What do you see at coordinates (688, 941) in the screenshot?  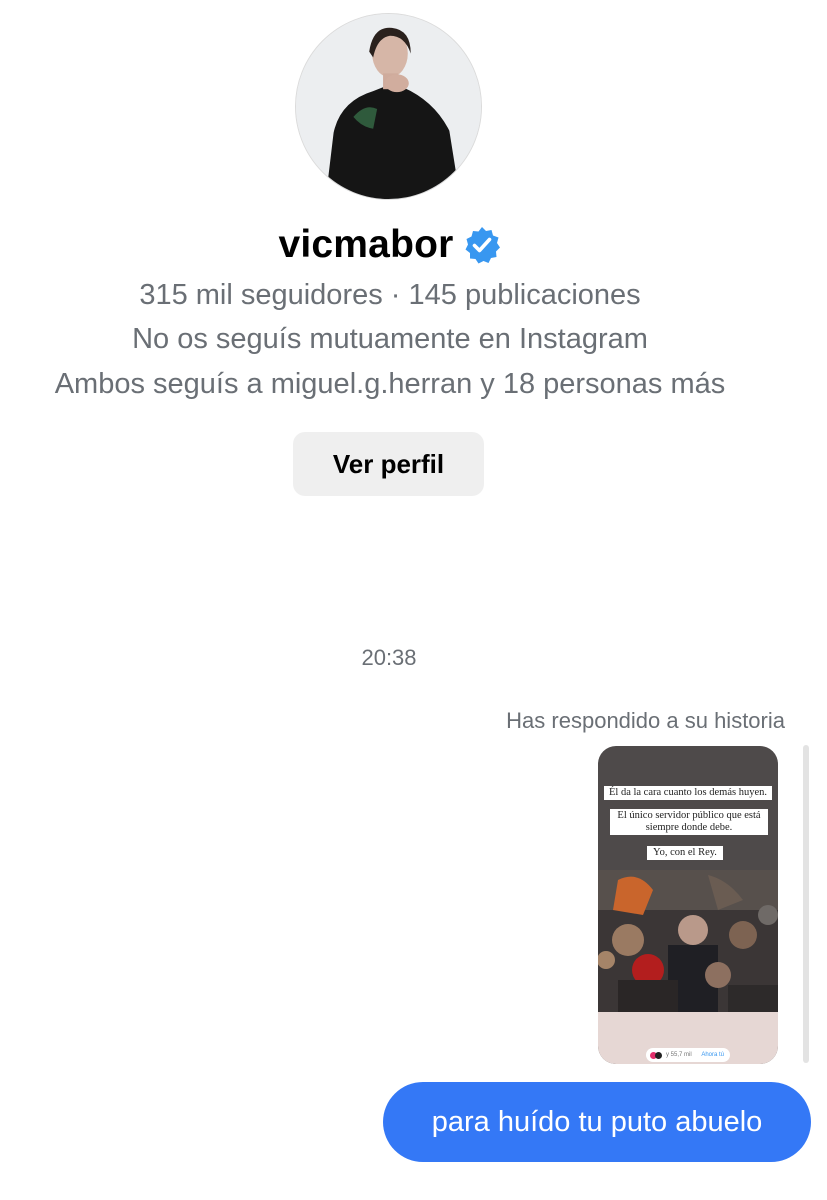 I see `story-photo` at bounding box center [688, 941].